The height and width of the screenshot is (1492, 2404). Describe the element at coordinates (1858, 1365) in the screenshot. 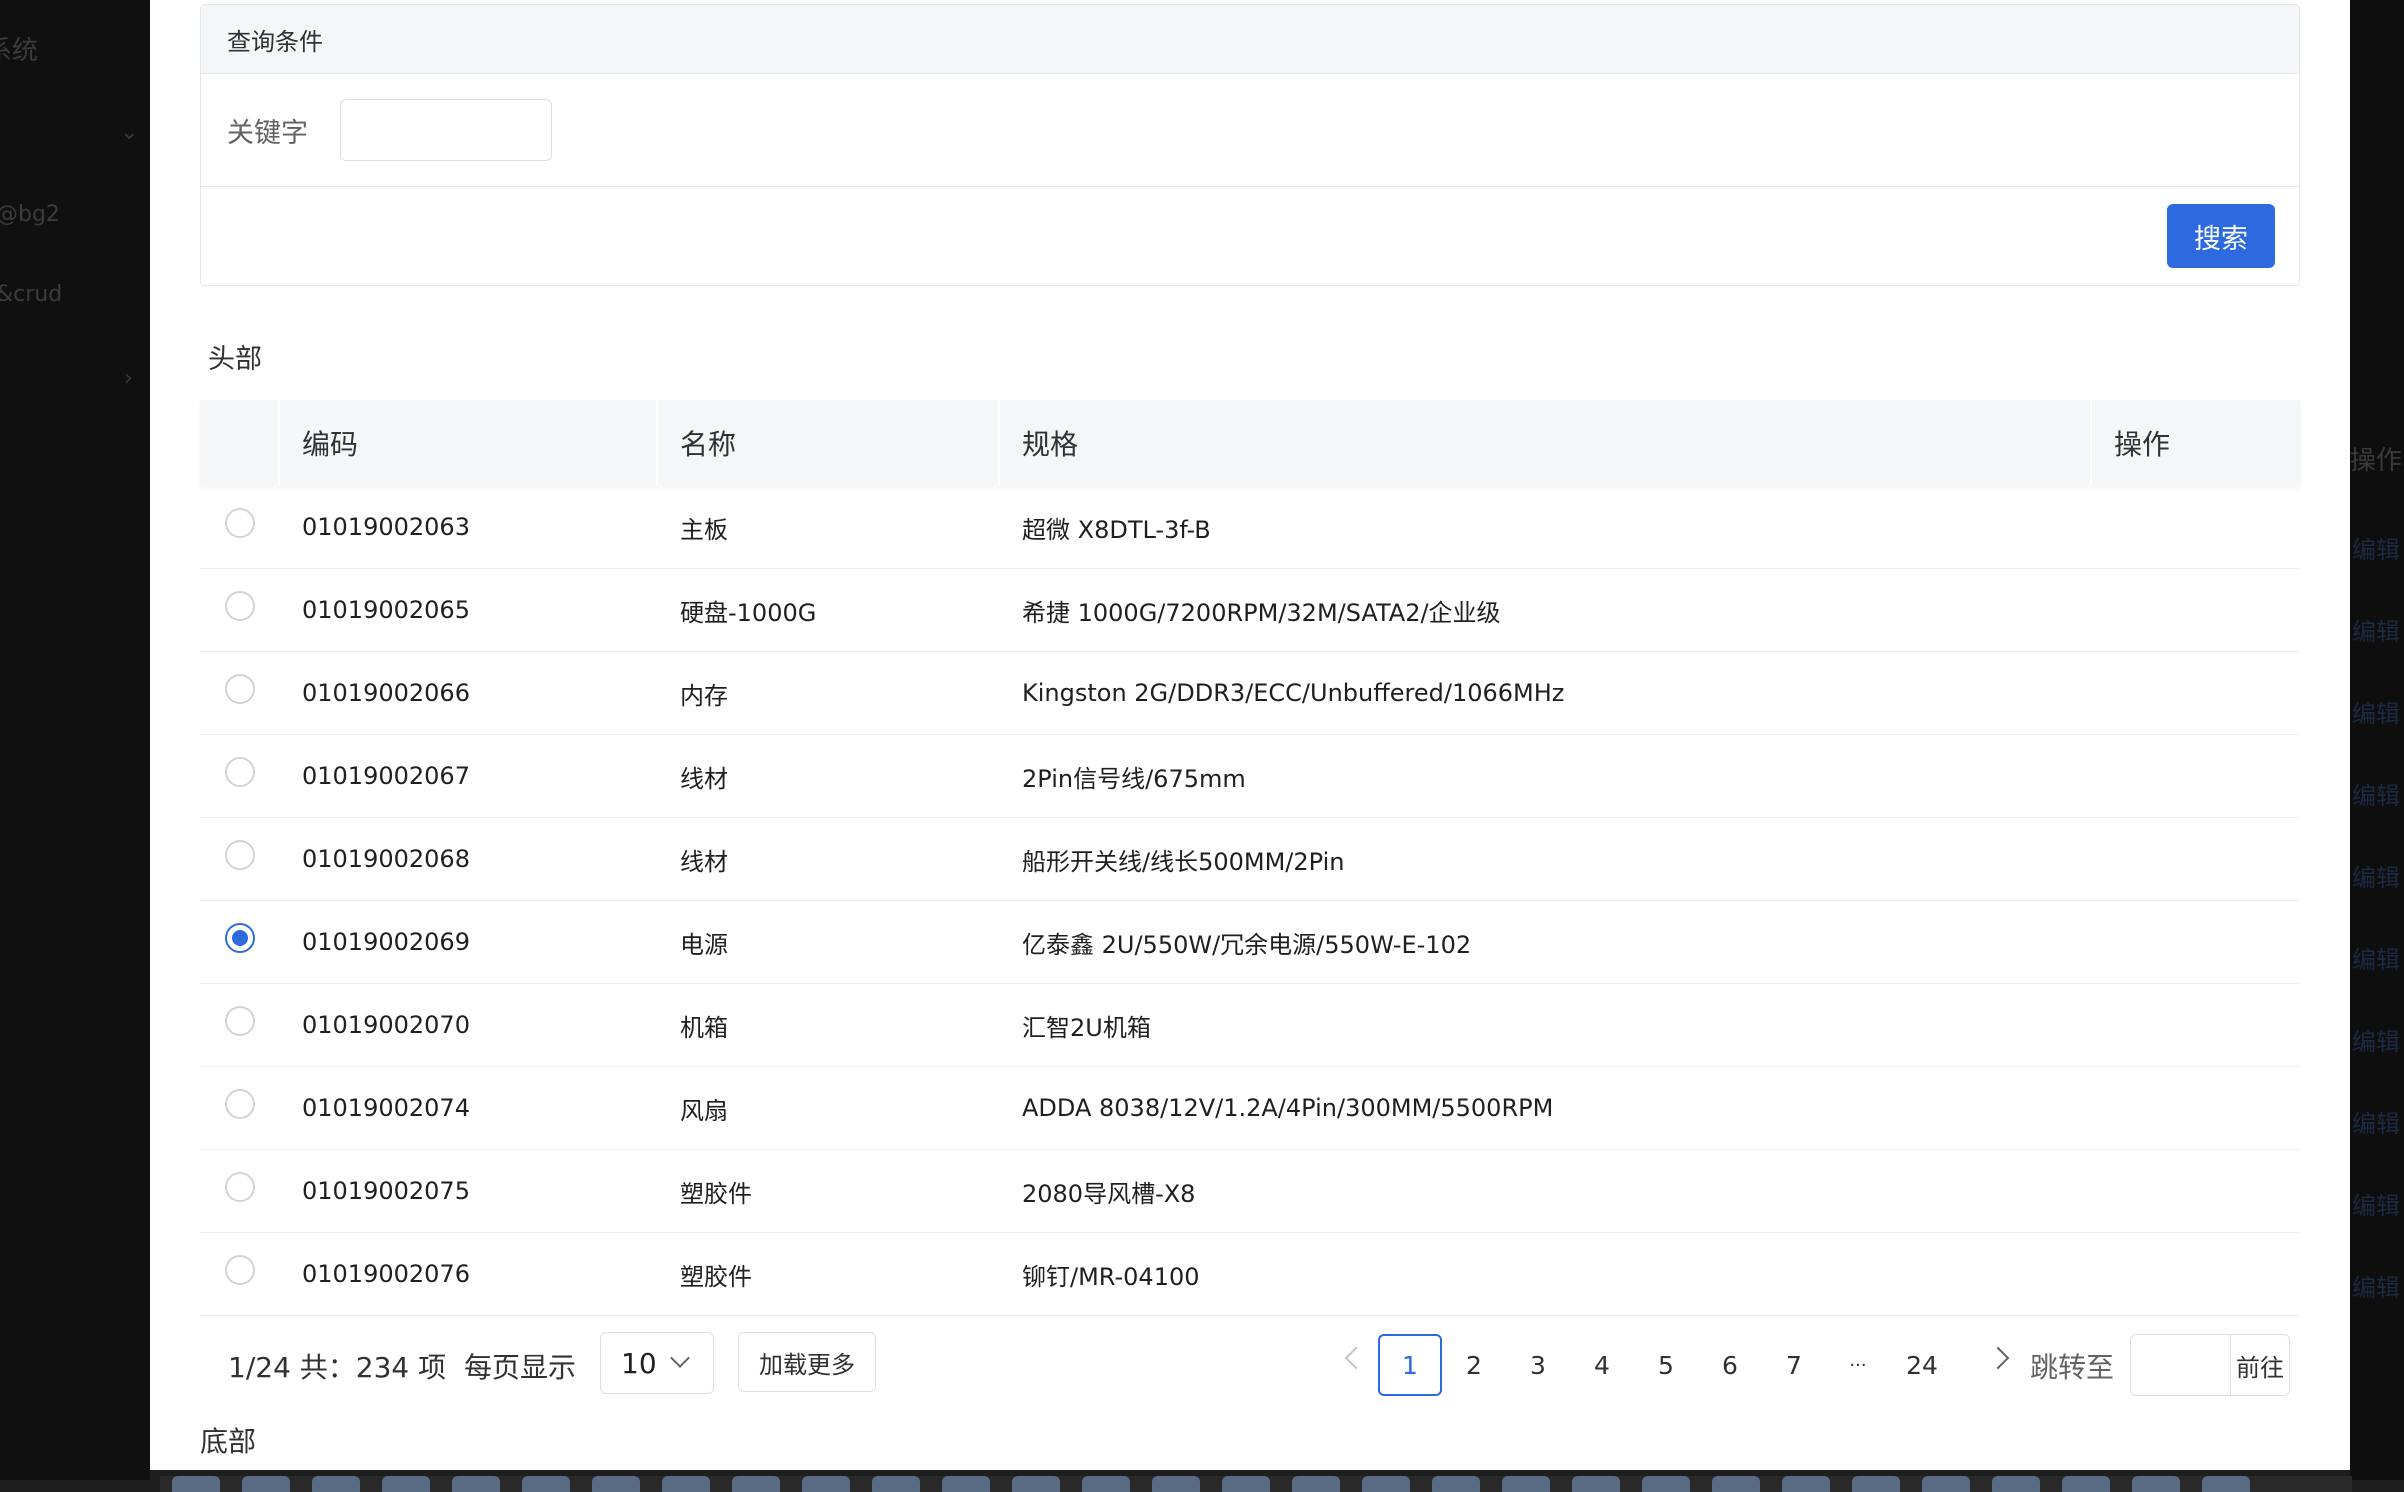

I see `page-ellipsis: ···` at that location.